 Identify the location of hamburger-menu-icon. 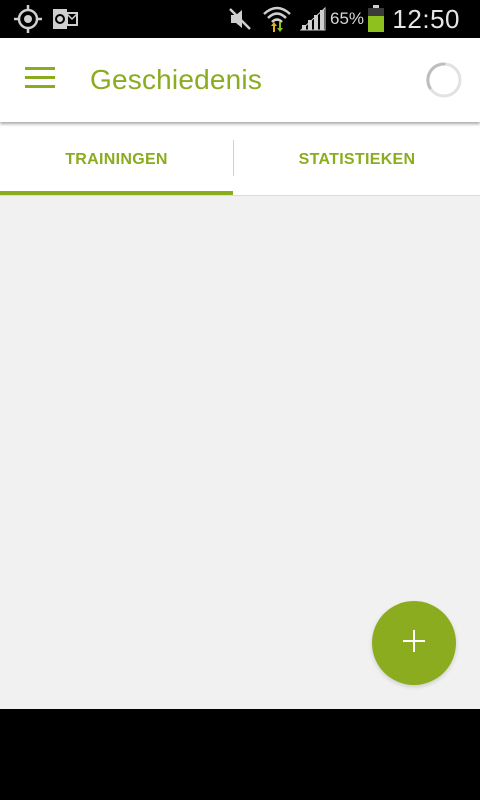
(41, 80).